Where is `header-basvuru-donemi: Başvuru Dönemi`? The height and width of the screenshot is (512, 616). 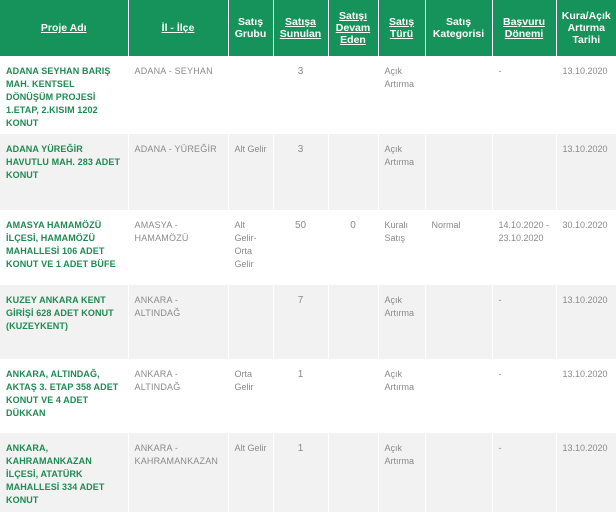 header-basvuru-donemi: Başvuru Dönemi is located at coordinates (524, 28).